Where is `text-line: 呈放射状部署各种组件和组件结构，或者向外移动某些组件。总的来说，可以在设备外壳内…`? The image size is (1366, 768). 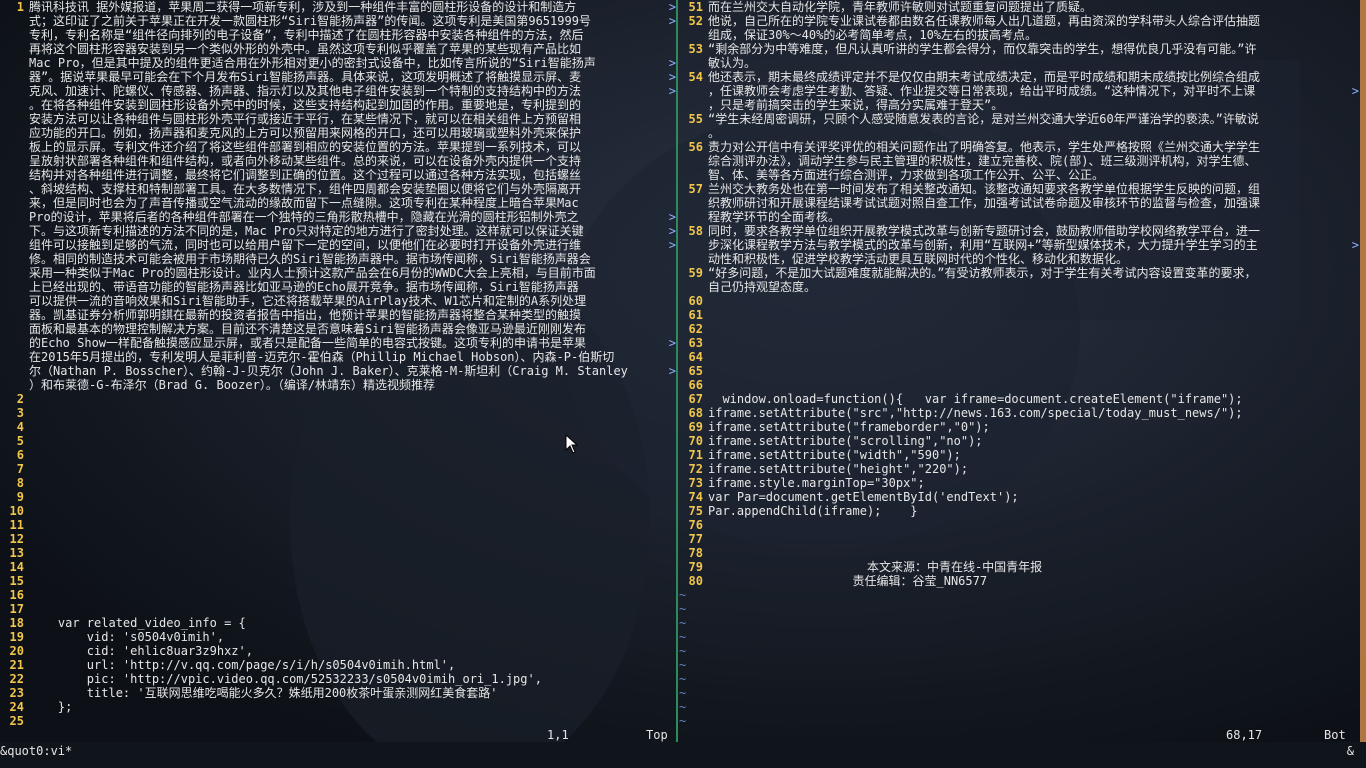 text-line: 呈放射状部署各种组件和组件结构，或者向外移动某些组件。总的来说，可以在设备外壳内… is located at coordinates (338, 161).